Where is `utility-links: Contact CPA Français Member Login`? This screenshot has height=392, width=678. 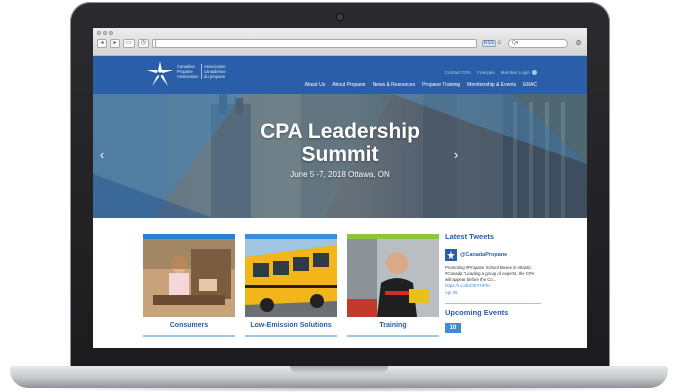 utility-links: Contact CPA Français Member Login is located at coordinates (491, 72).